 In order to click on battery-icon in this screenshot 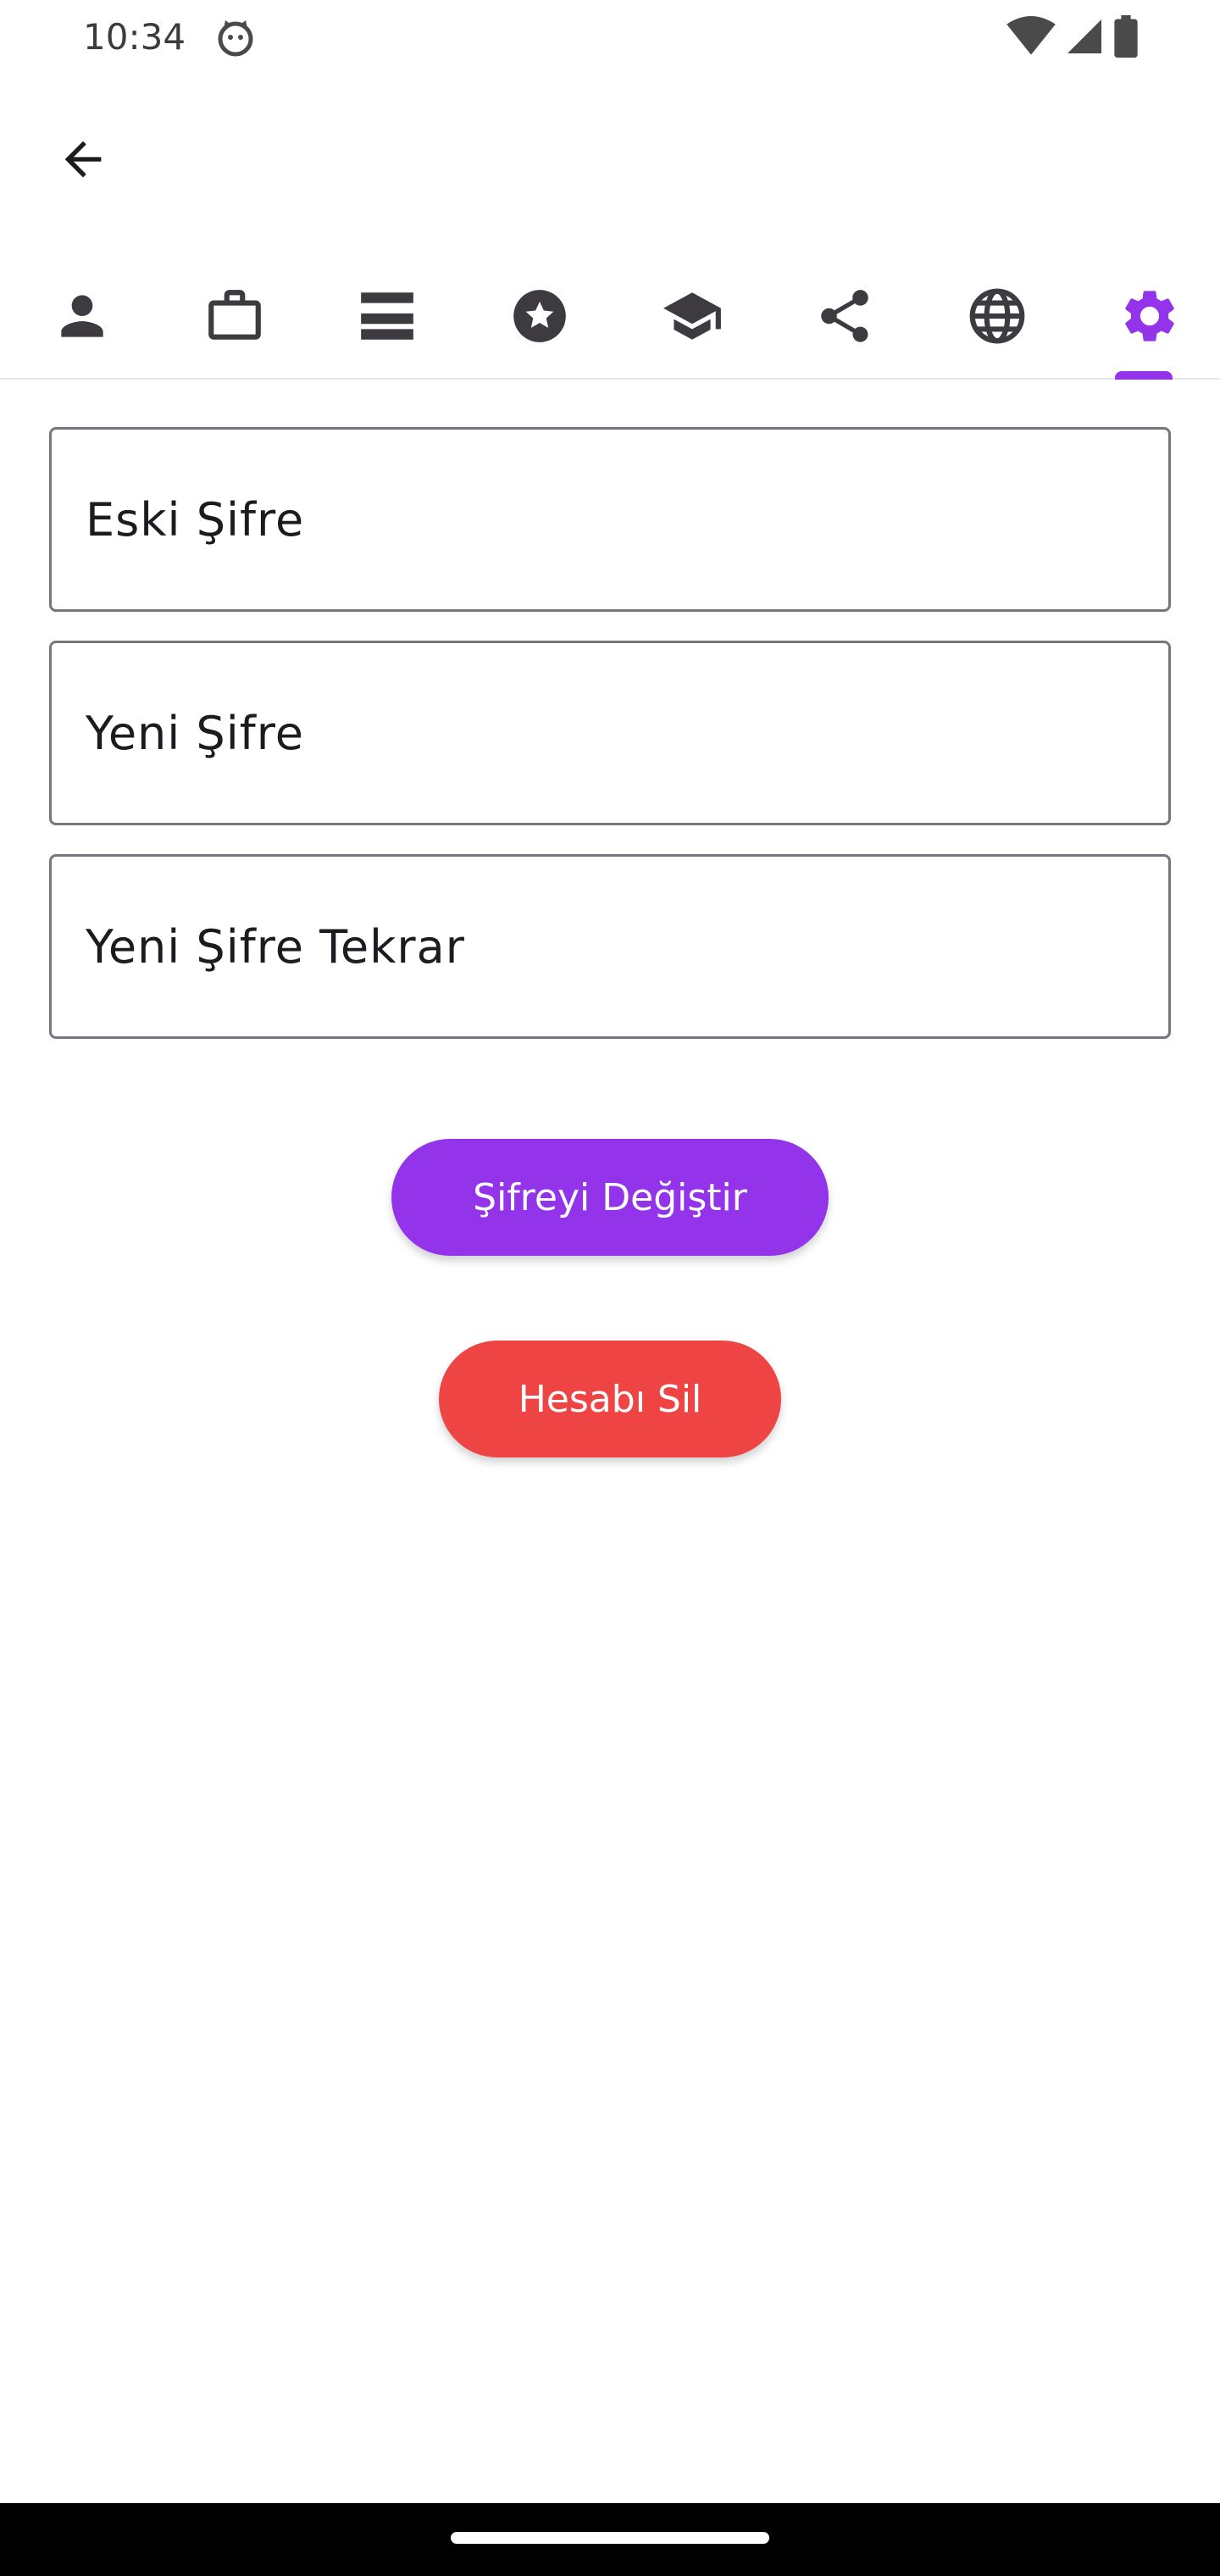, I will do `click(1126, 36)`.